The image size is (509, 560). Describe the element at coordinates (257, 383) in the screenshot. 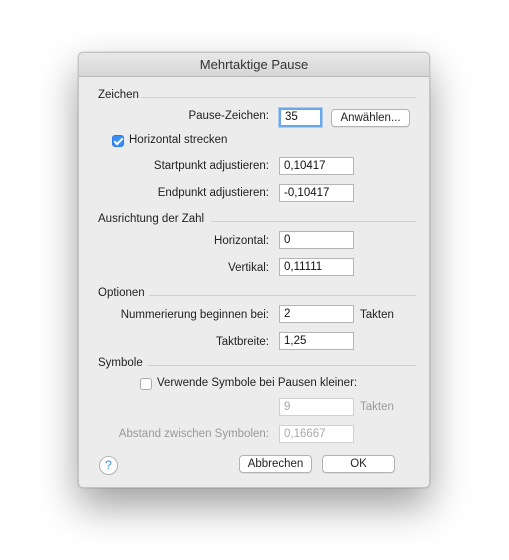

I see `use-symbols-label: Verwende Symbole bei Pausen kleiner:` at that location.